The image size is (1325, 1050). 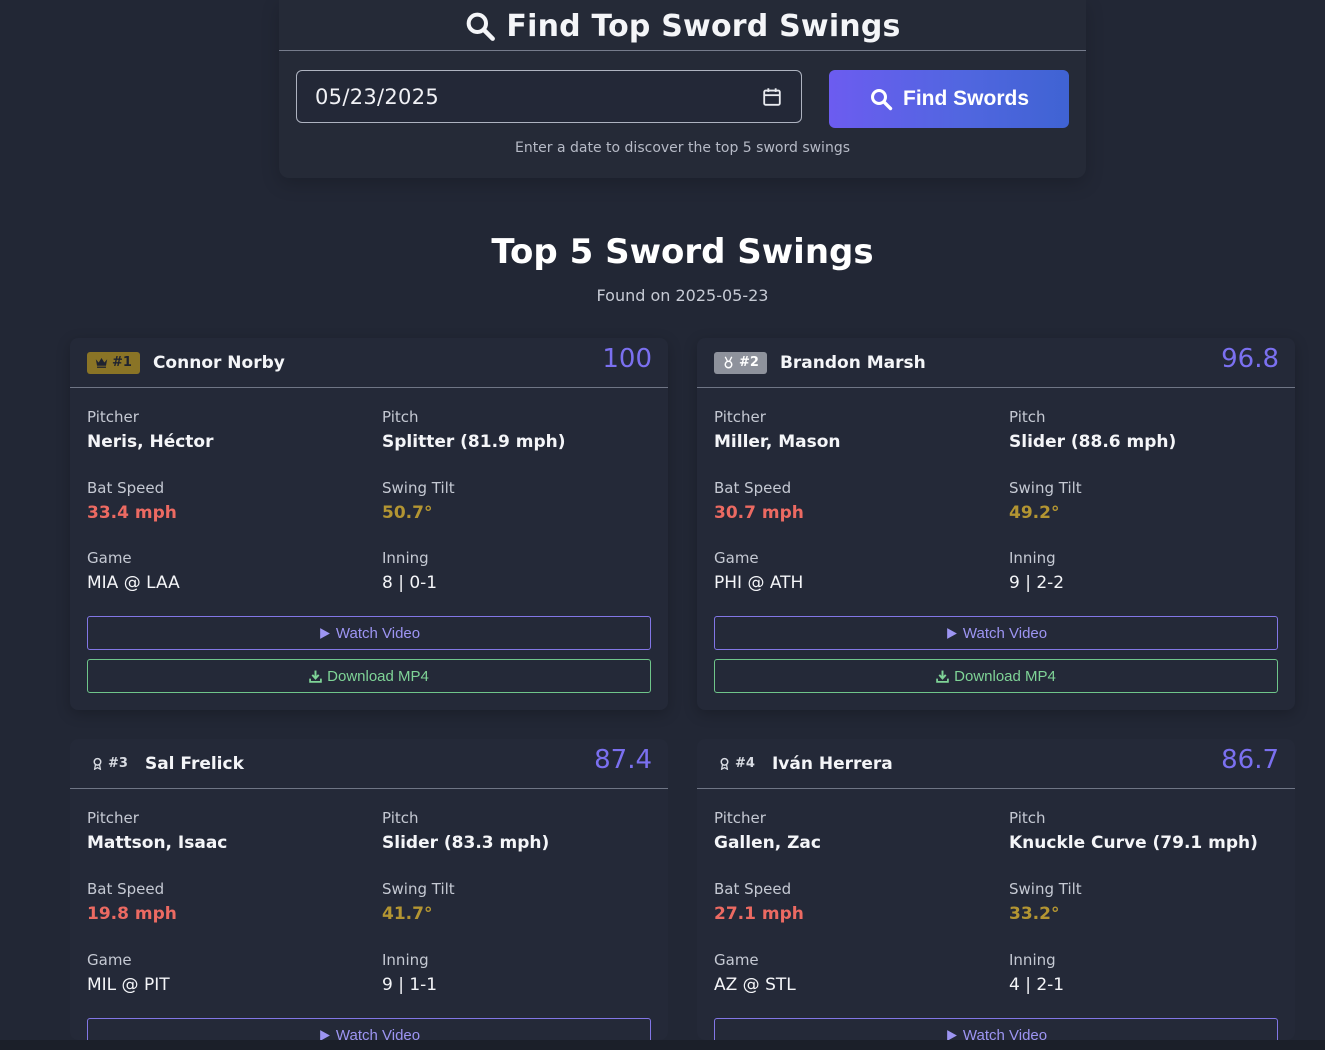 I want to click on game-stat: Game AZ @ STL, so click(x=755, y=973).